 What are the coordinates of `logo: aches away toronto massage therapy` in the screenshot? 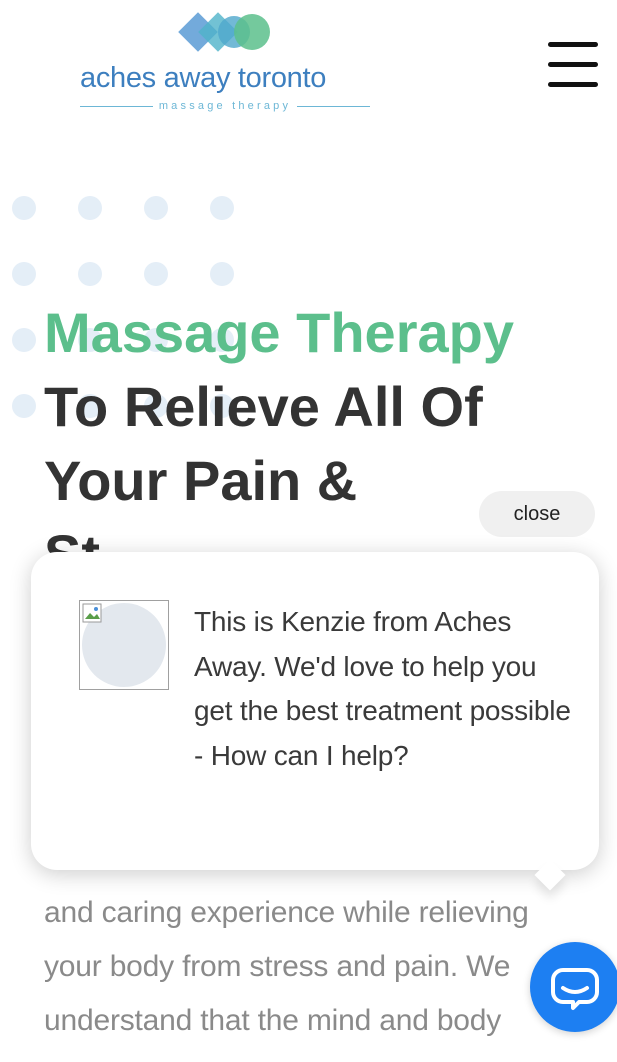 It's located at (225, 65).